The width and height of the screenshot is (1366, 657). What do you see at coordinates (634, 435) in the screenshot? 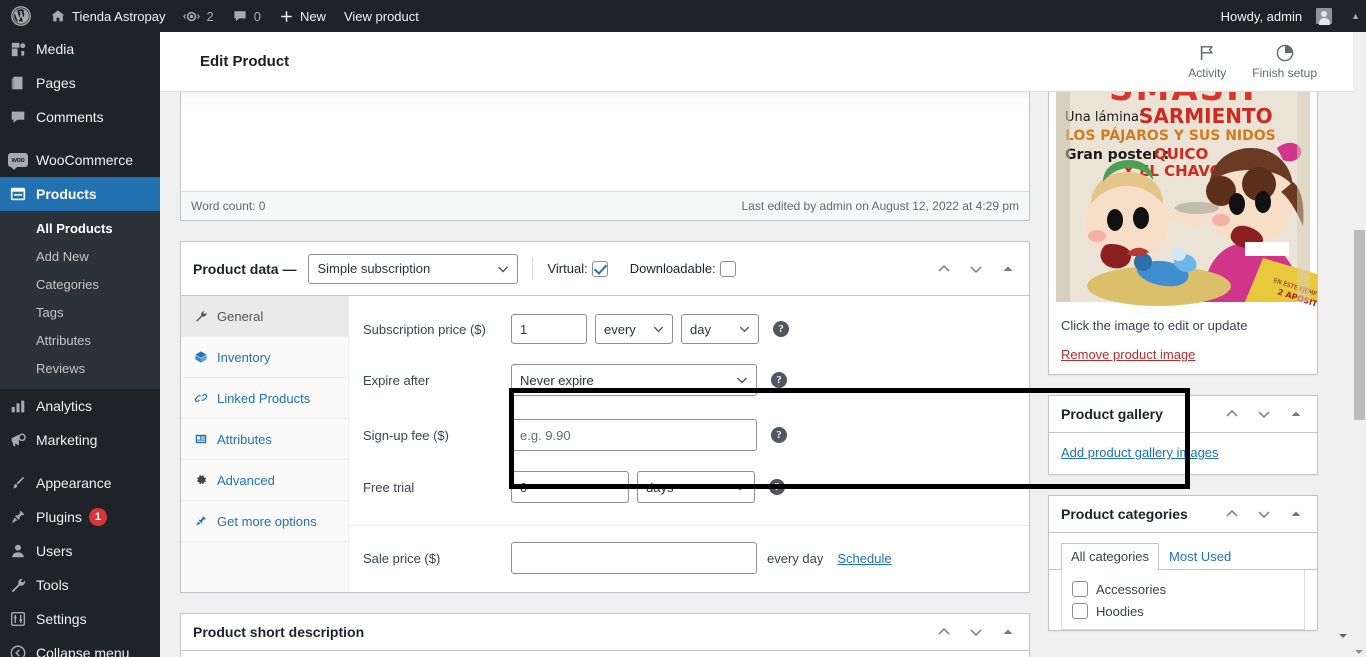
I see `signup-fee-input` at bounding box center [634, 435].